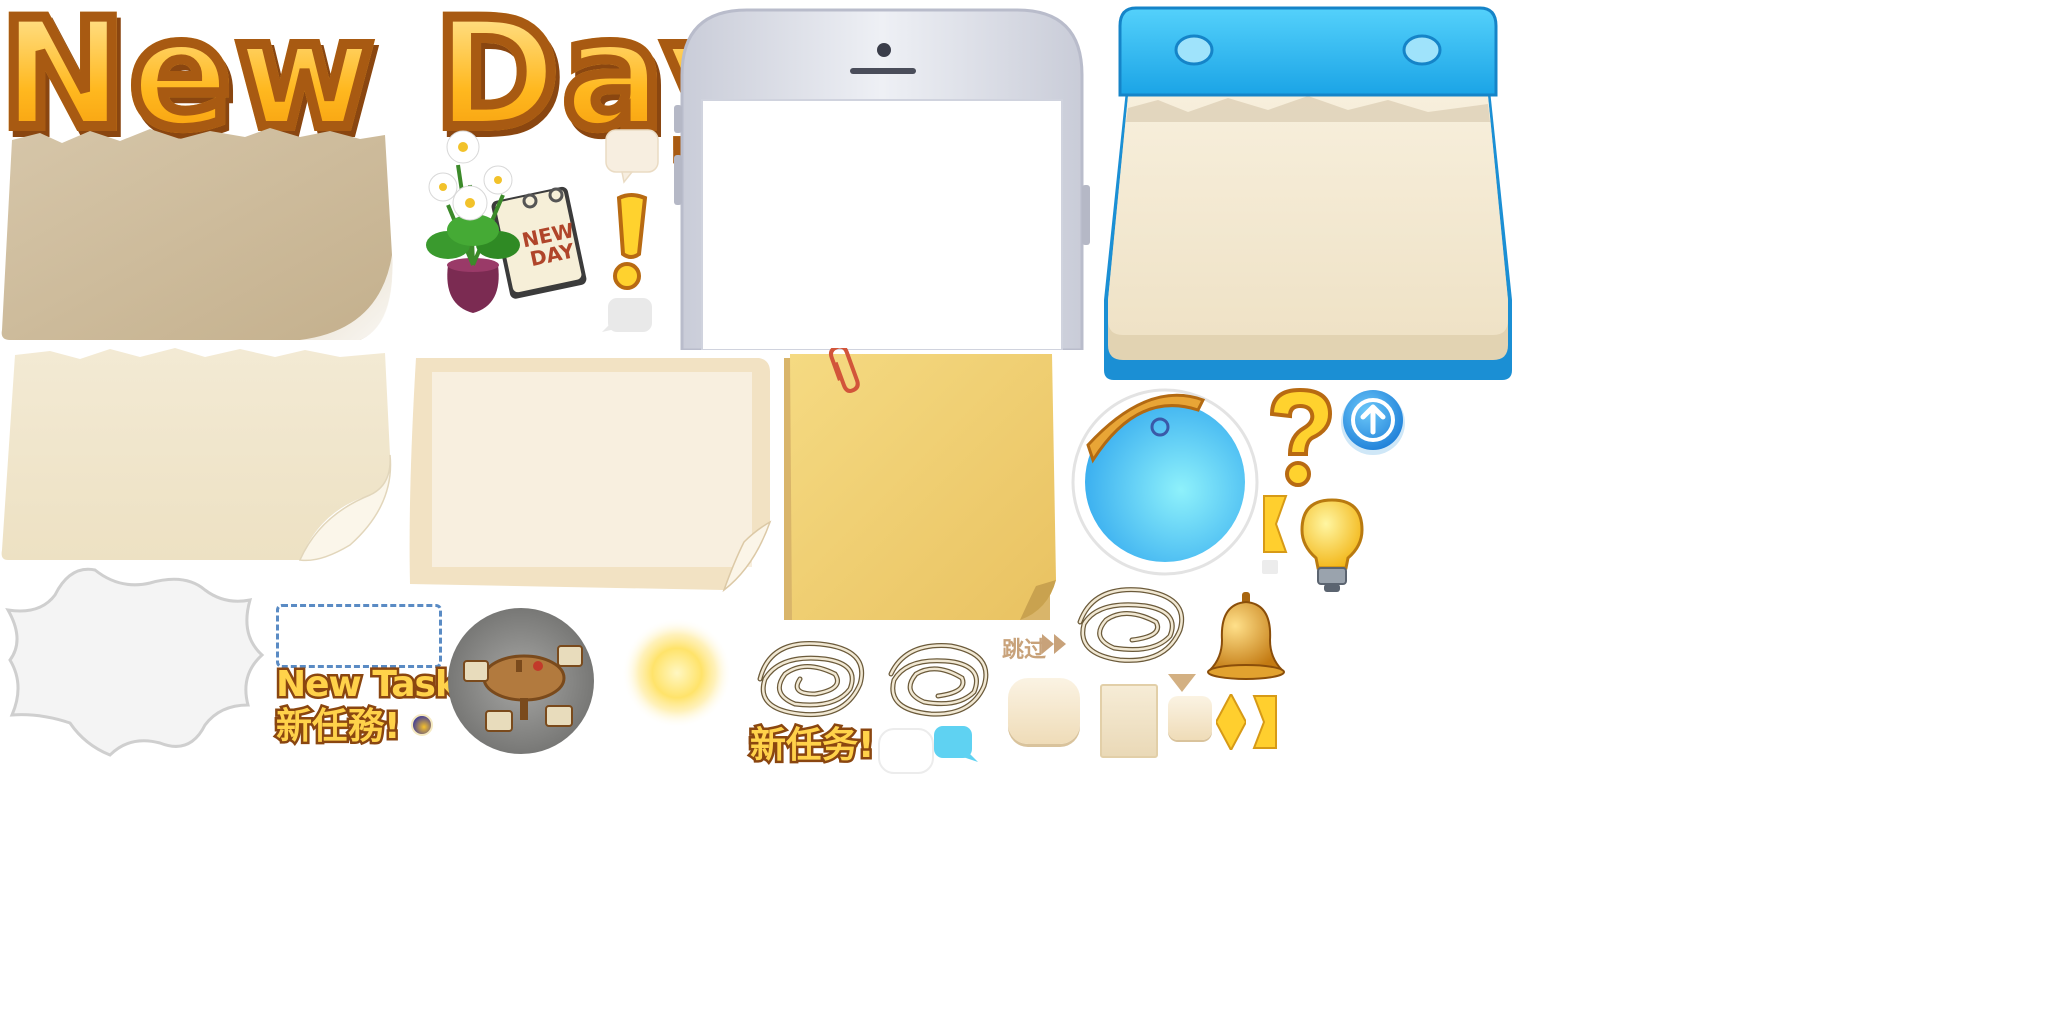 The height and width of the screenshot is (1024, 2048). Describe the element at coordinates (1246, 636) in the screenshot. I see `bell-icon` at that location.